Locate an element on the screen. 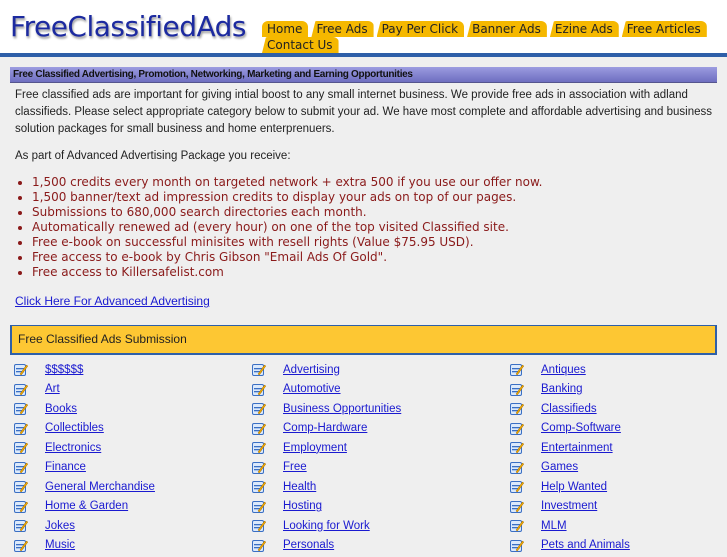  category-link: Finance is located at coordinates (65, 467).